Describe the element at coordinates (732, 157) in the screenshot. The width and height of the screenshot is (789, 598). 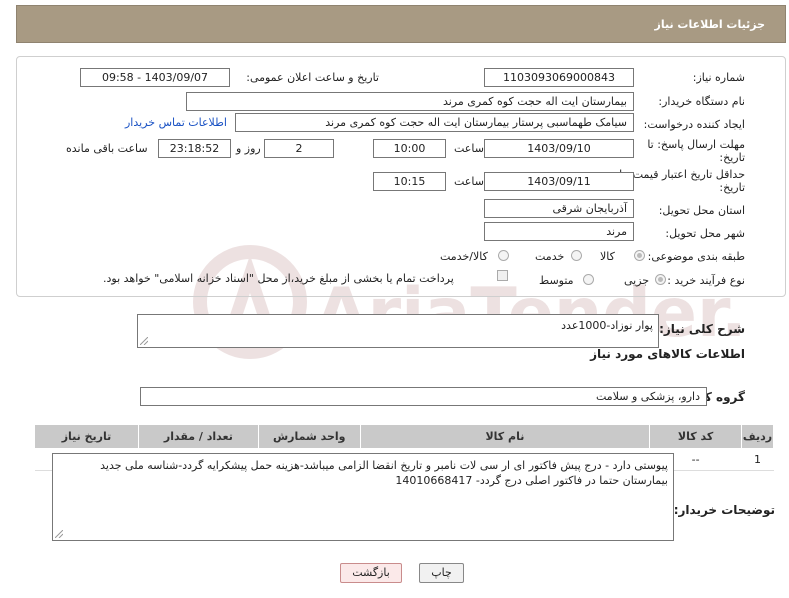
I see `deadline-date-label: تاریخ:` at that location.